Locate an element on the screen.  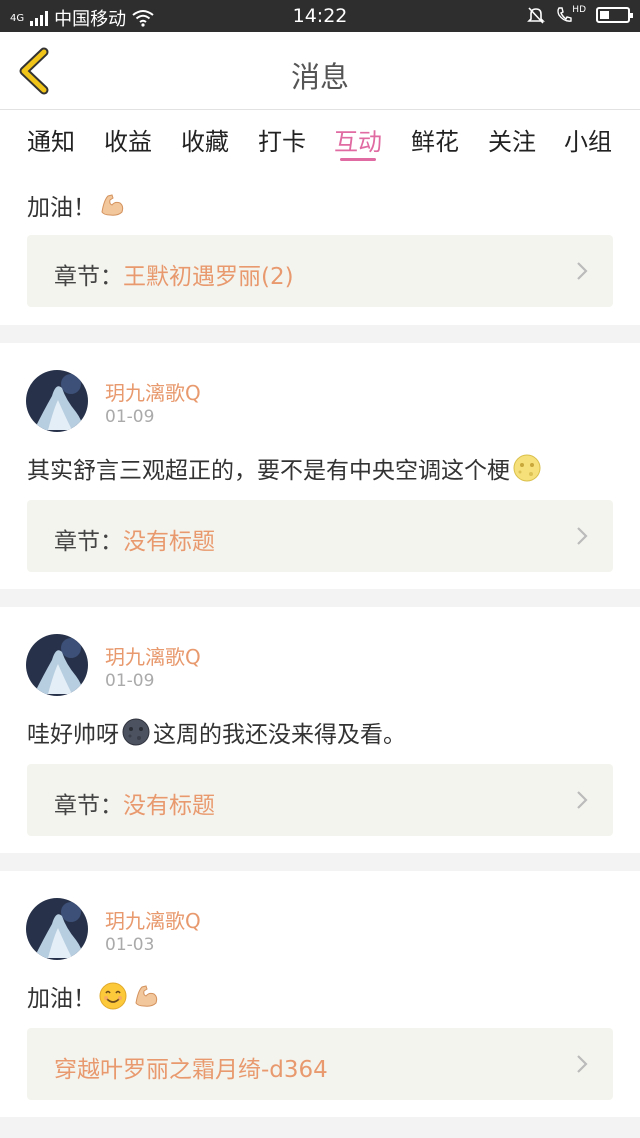
tab-flowers: 鲜花 is located at coordinates (435, 139).